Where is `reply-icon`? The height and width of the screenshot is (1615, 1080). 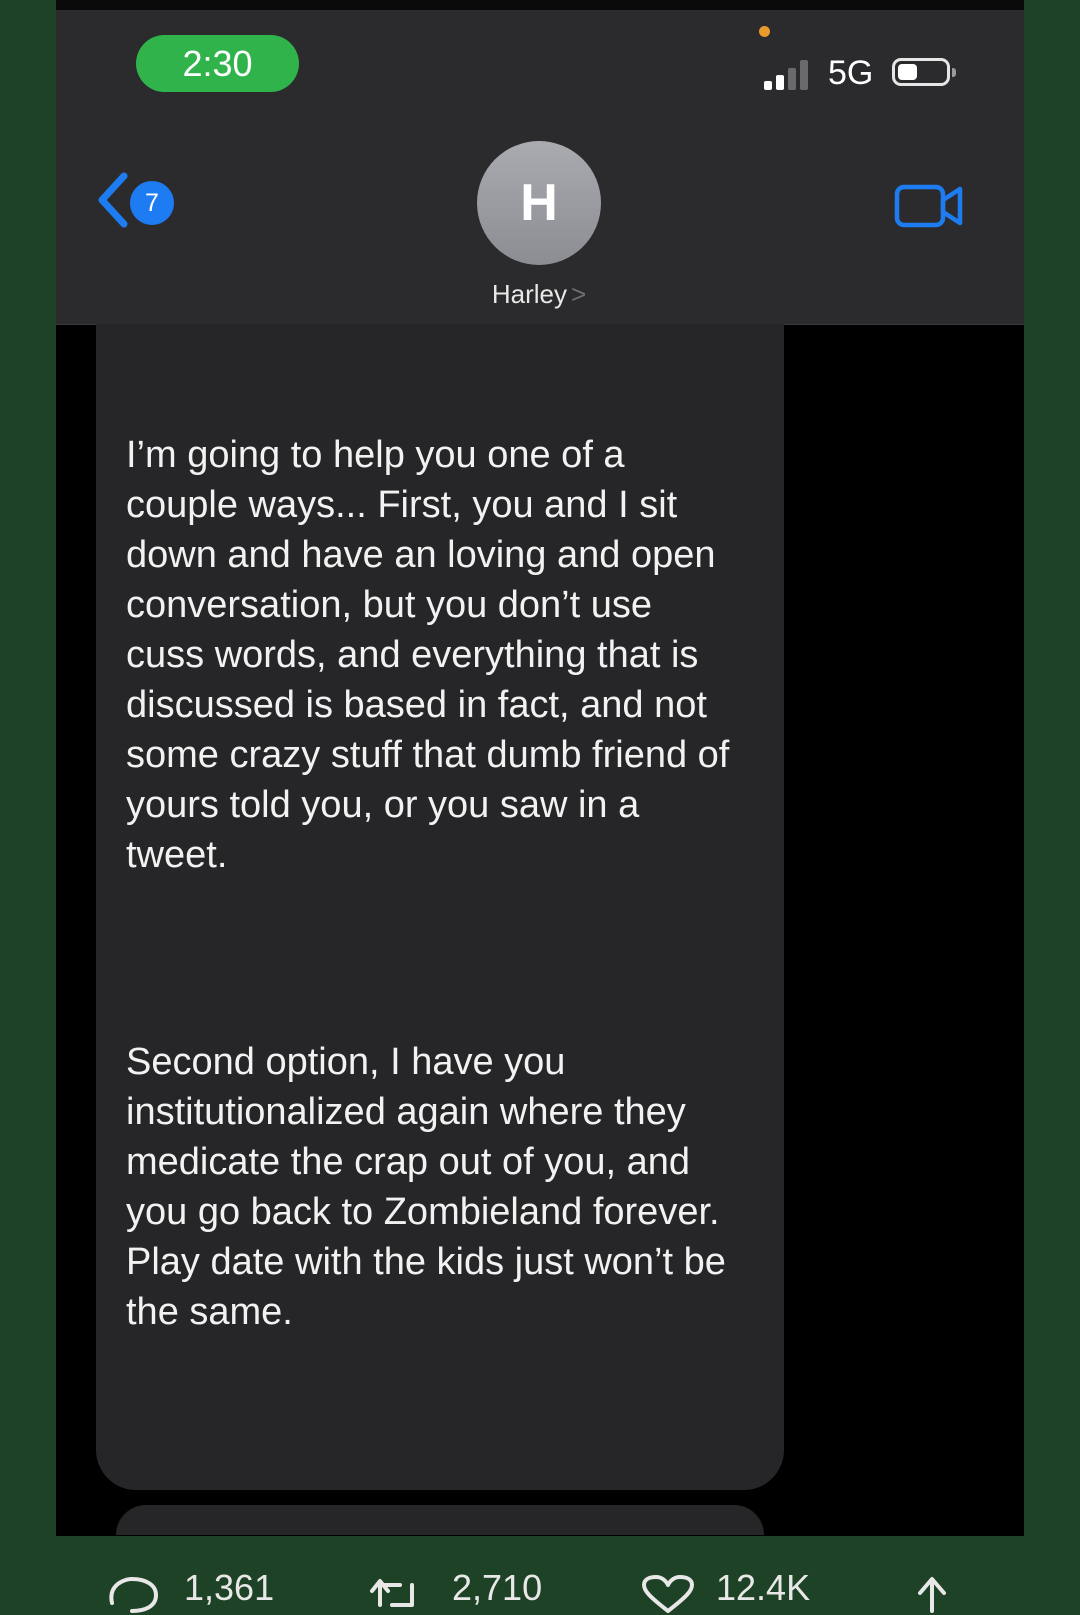
reply-icon is located at coordinates (132, 1595).